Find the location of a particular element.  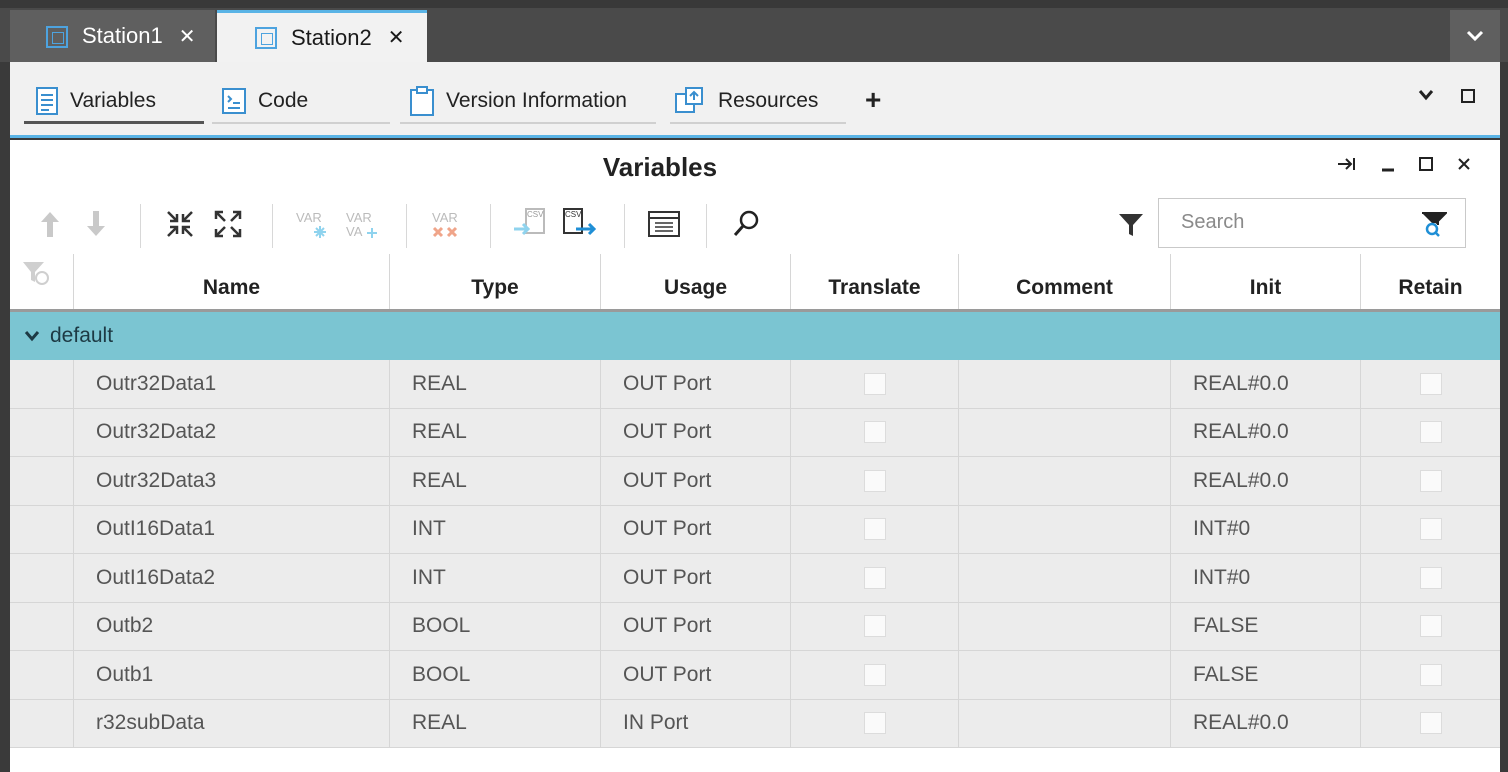

add-variable-button: VAR is located at coordinates (312, 224).